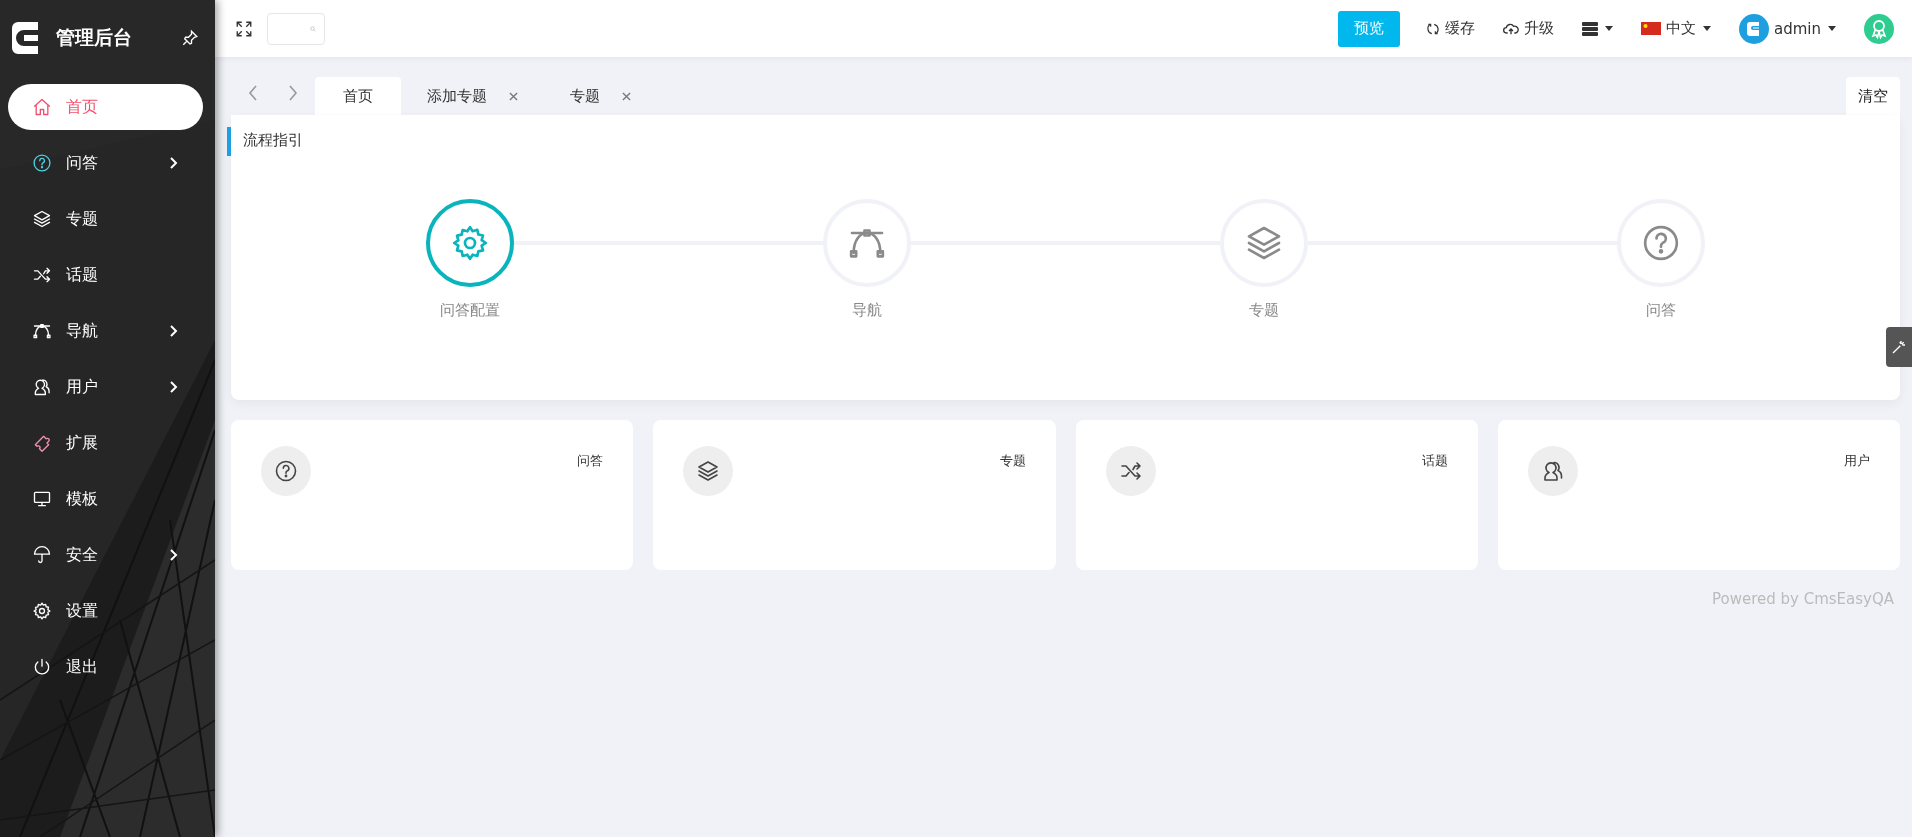 This screenshot has height=837, width=1912. Describe the element at coordinates (472, 96) in the screenshot. I see `tab: 添加专题` at that location.